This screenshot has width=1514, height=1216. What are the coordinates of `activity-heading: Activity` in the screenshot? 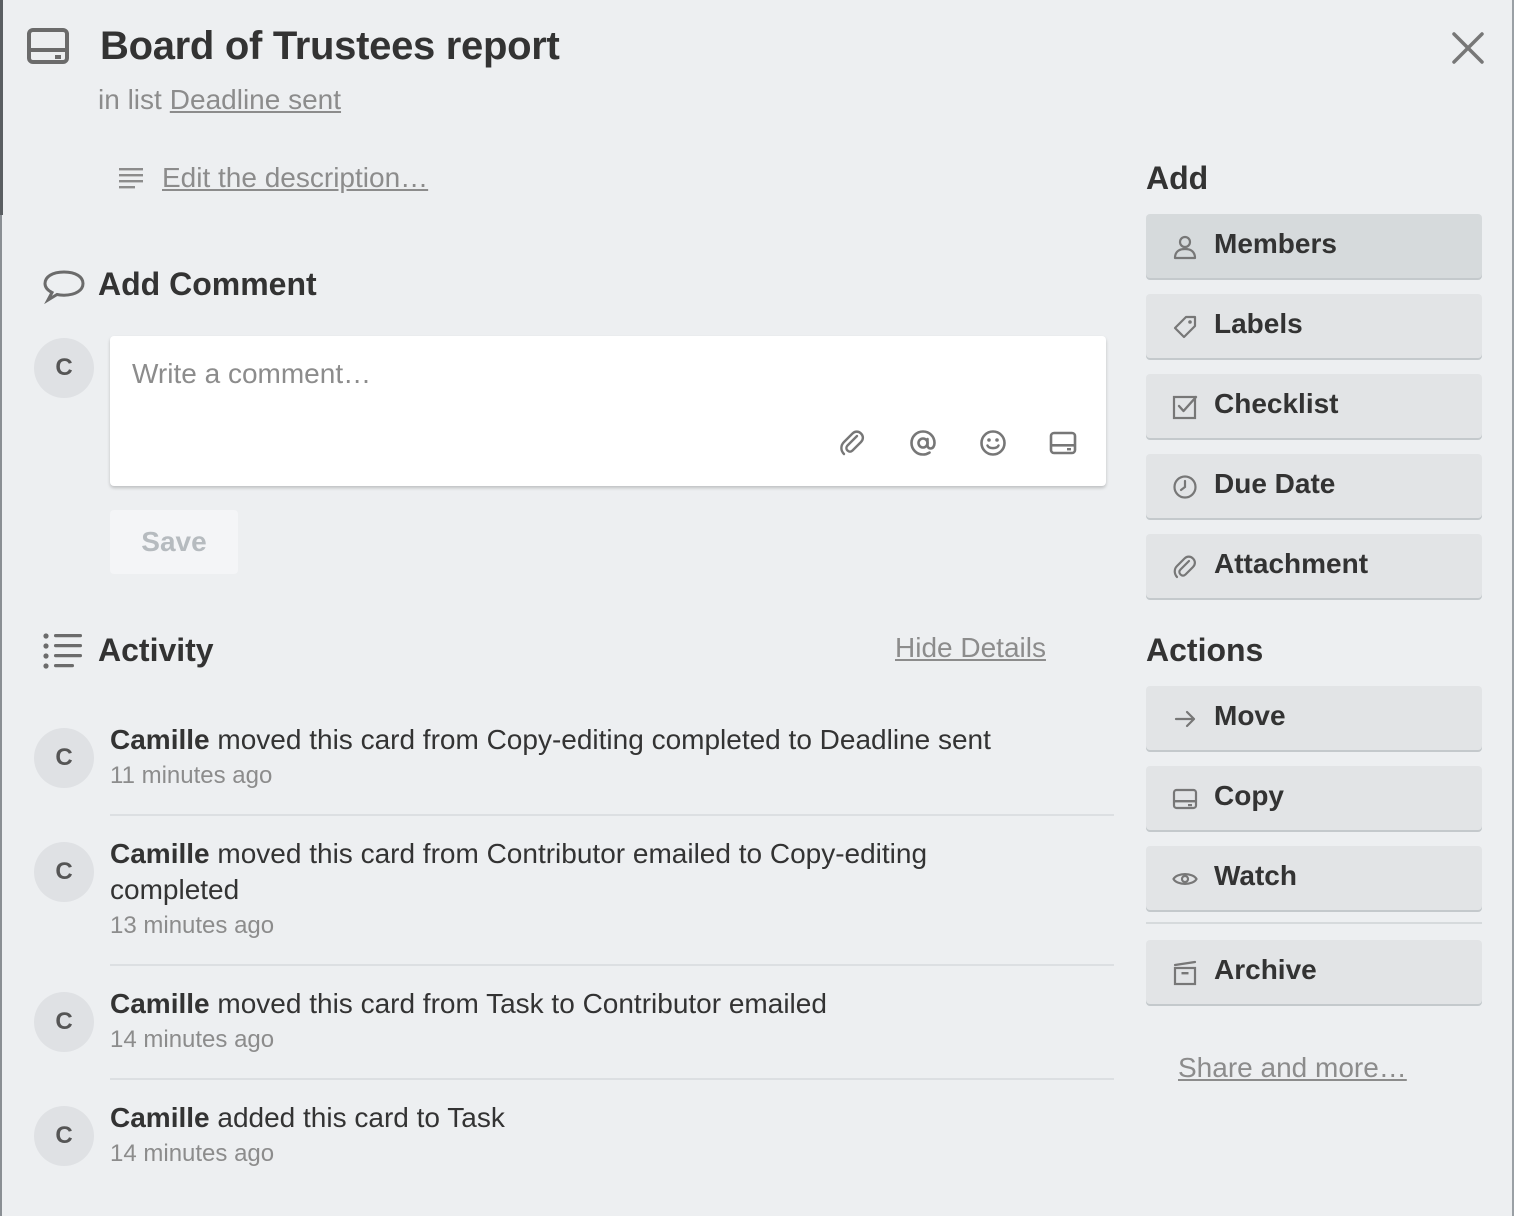 It's located at (156, 650).